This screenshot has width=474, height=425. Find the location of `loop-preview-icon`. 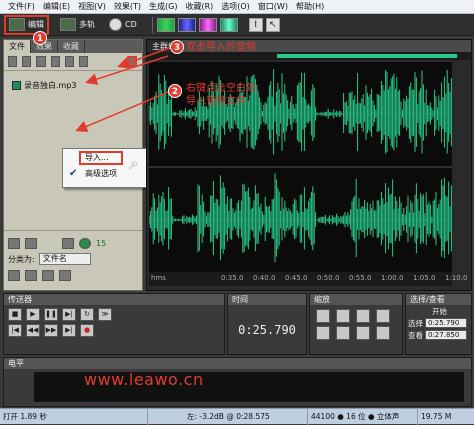

loop-preview-icon is located at coordinates (31, 243).